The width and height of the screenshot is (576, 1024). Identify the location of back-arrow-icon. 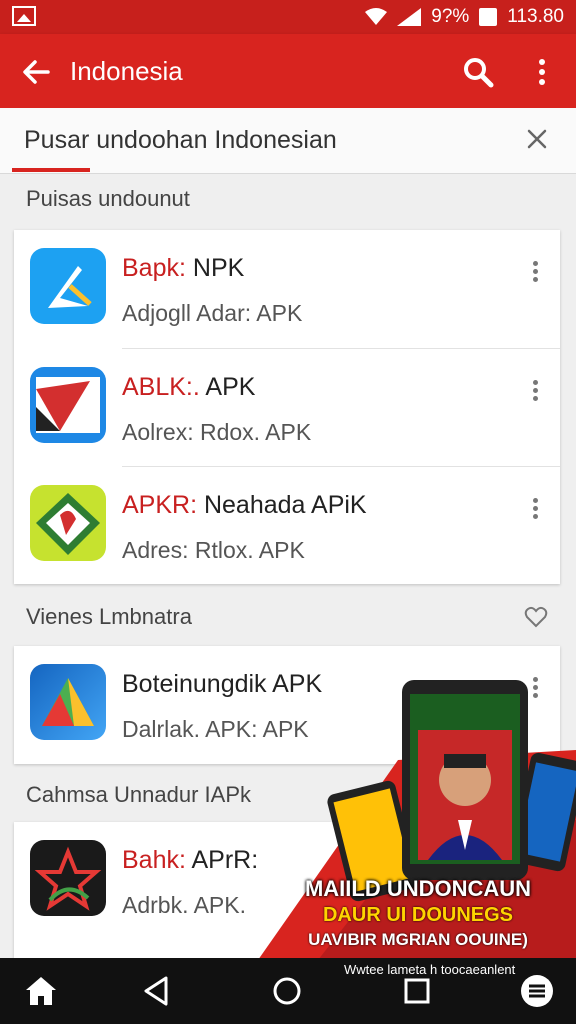
(36, 72).